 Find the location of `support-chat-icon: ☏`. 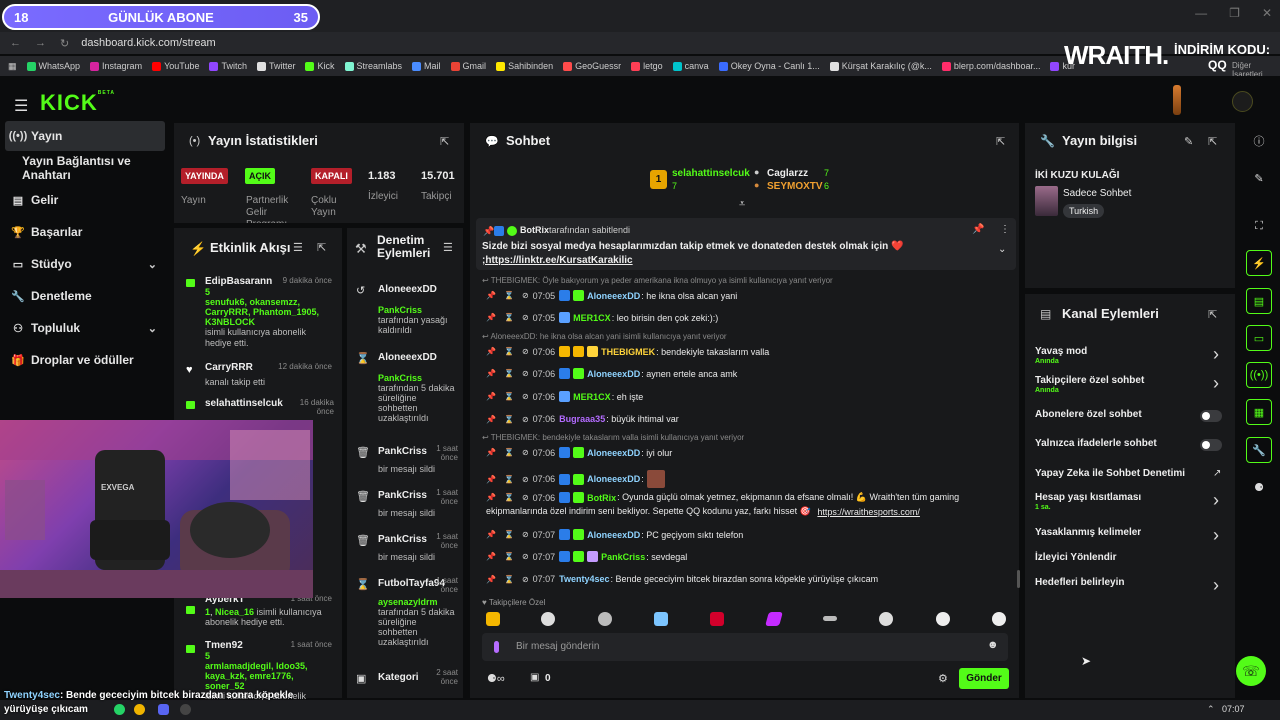

support-chat-icon: ☏ is located at coordinates (1251, 671).